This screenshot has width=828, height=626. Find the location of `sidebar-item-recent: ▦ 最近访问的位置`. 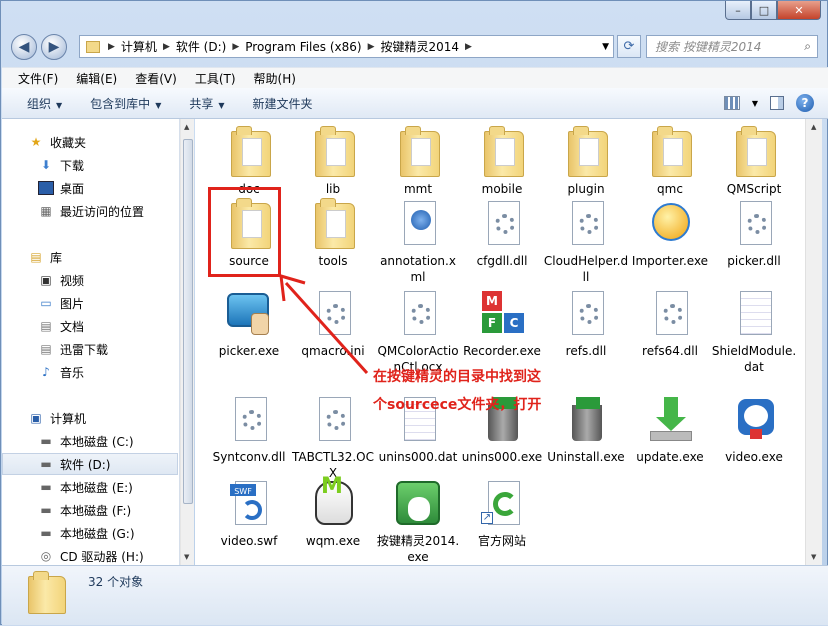

sidebar-item-recent: ▦ 最近访问的位置 is located at coordinates (91, 211).